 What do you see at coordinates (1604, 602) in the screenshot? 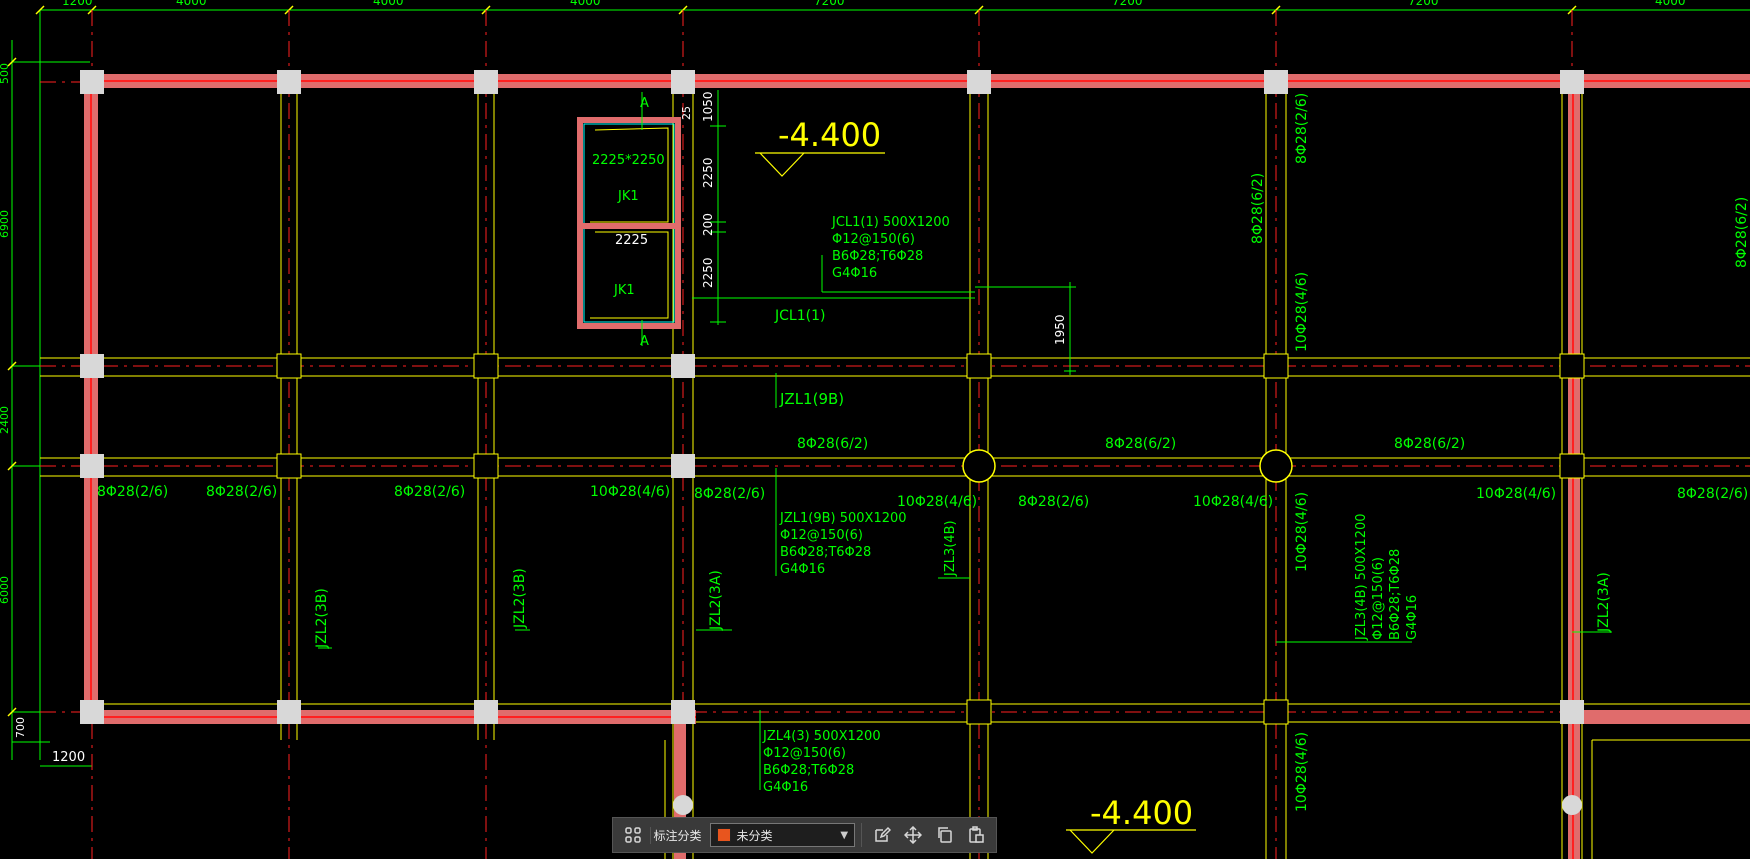
I see `jzl2-3a-tag-b: JZL2(3A)` at bounding box center [1604, 602].